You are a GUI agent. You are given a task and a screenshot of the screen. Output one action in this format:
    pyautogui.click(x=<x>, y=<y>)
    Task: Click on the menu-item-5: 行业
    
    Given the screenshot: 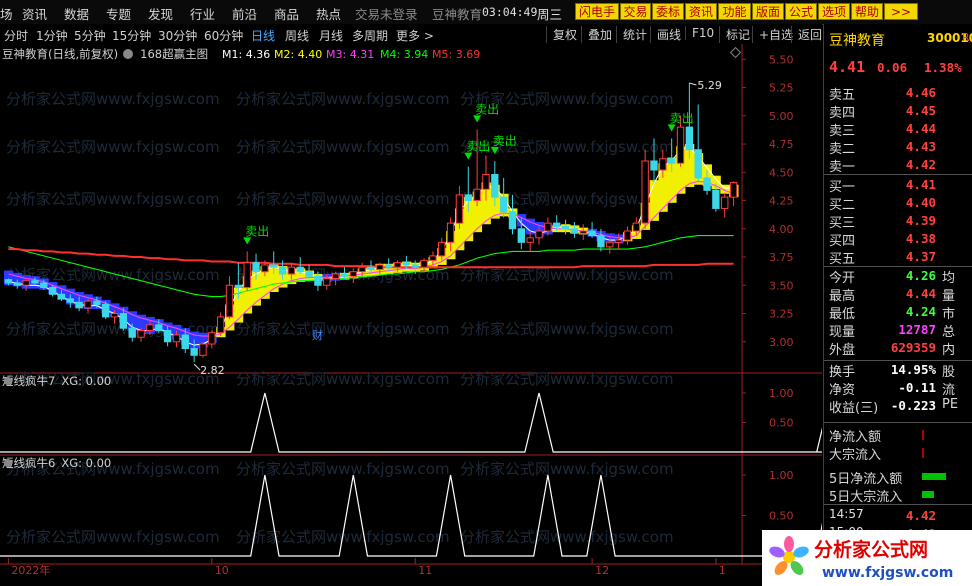 What is the action you would take?
    pyautogui.click(x=202, y=13)
    